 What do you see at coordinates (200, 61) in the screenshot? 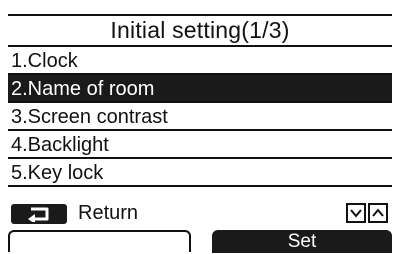
I see `menu-item-clock: 1.Clock` at bounding box center [200, 61].